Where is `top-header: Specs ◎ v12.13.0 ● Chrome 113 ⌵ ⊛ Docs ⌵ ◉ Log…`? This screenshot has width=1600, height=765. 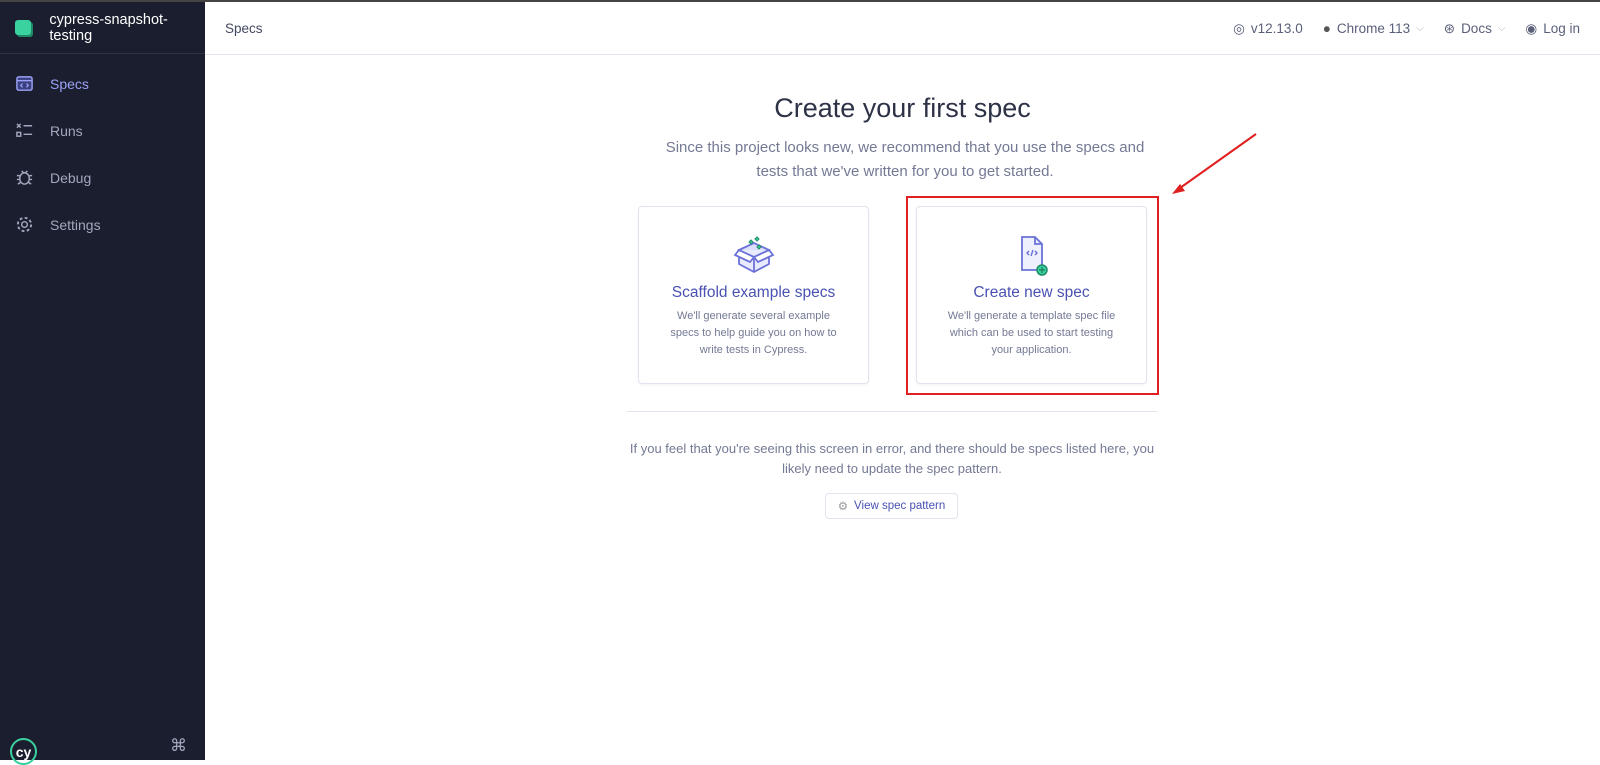
top-header: Specs ◎ v12.13.0 ● Chrome 113 ⌵ ⊛ Docs ⌵ ◉ Log… is located at coordinates (902, 28).